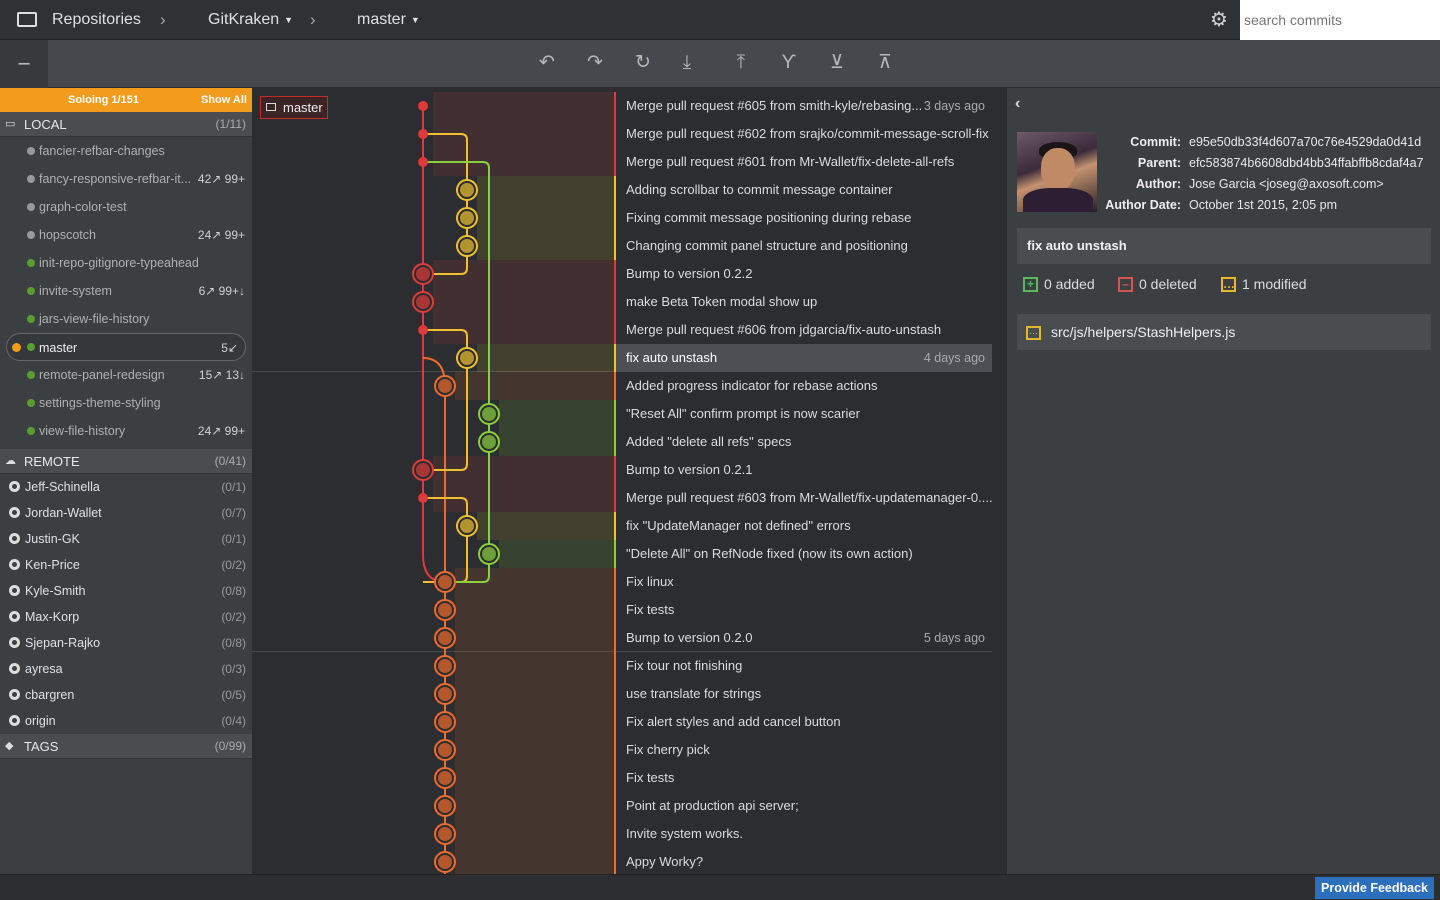 This screenshot has width=1440, height=900. I want to click on breadcrumb-branch: master ▼, so click(388, 20).